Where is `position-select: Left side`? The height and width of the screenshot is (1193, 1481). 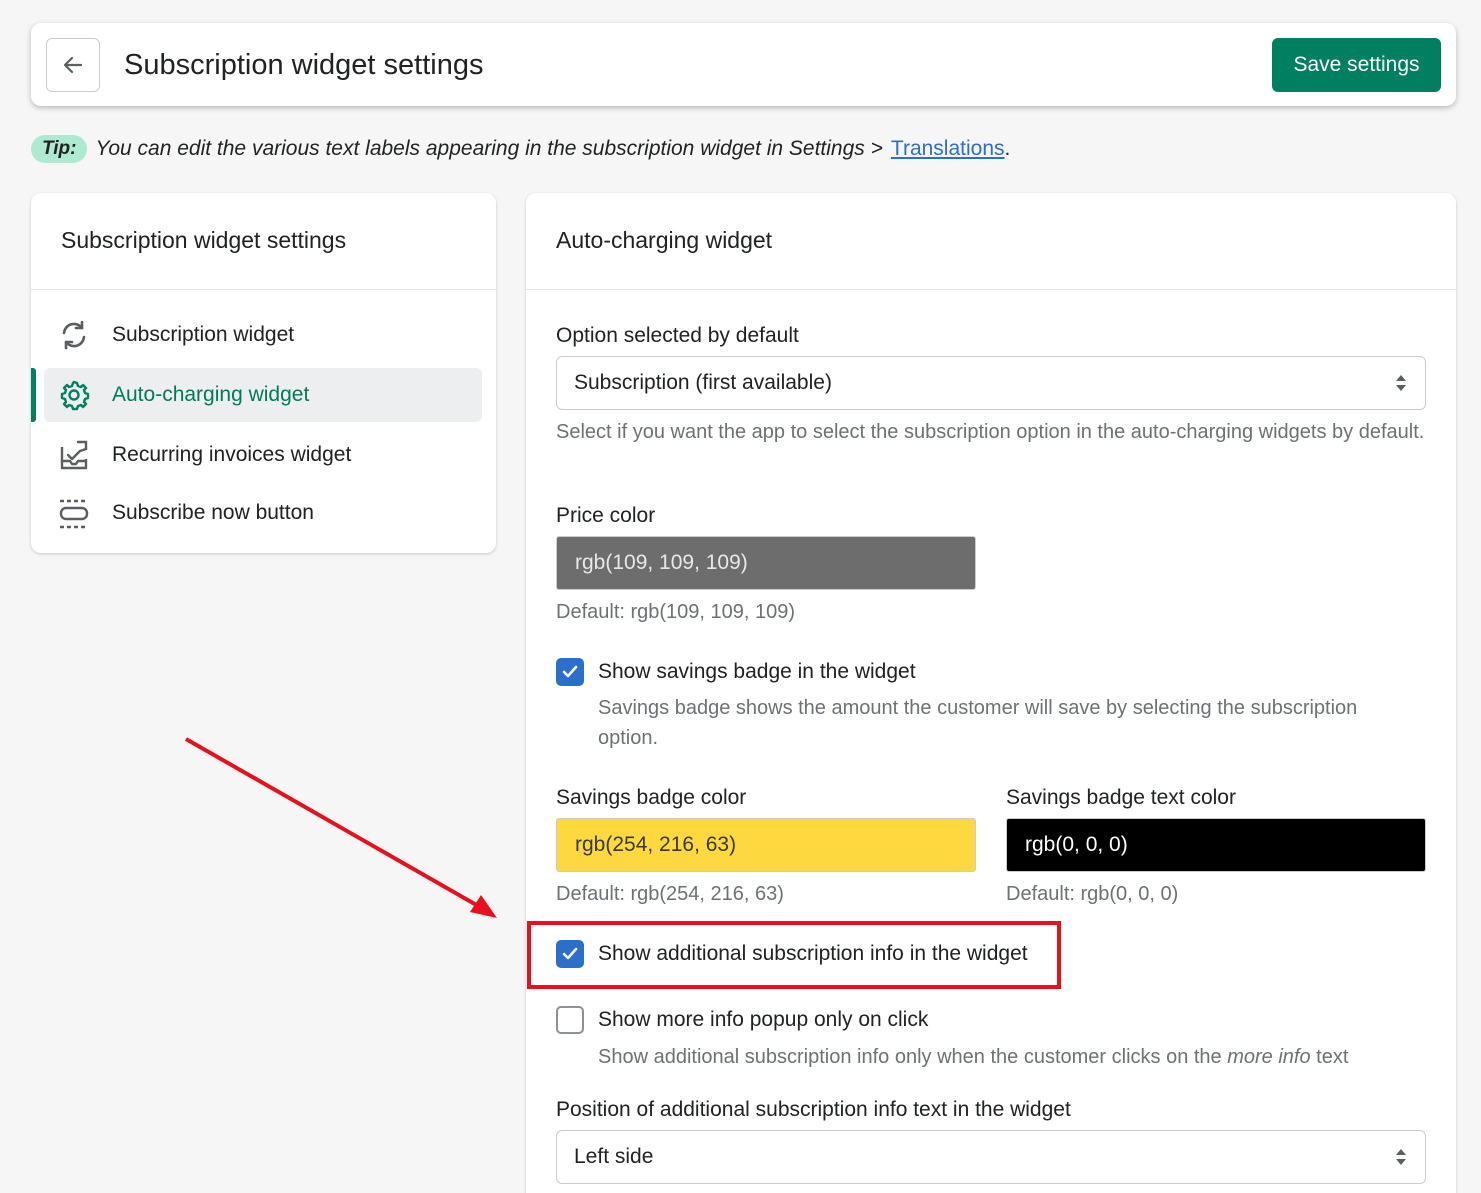 position-select: Left side is located at coordinates (991, 1157).